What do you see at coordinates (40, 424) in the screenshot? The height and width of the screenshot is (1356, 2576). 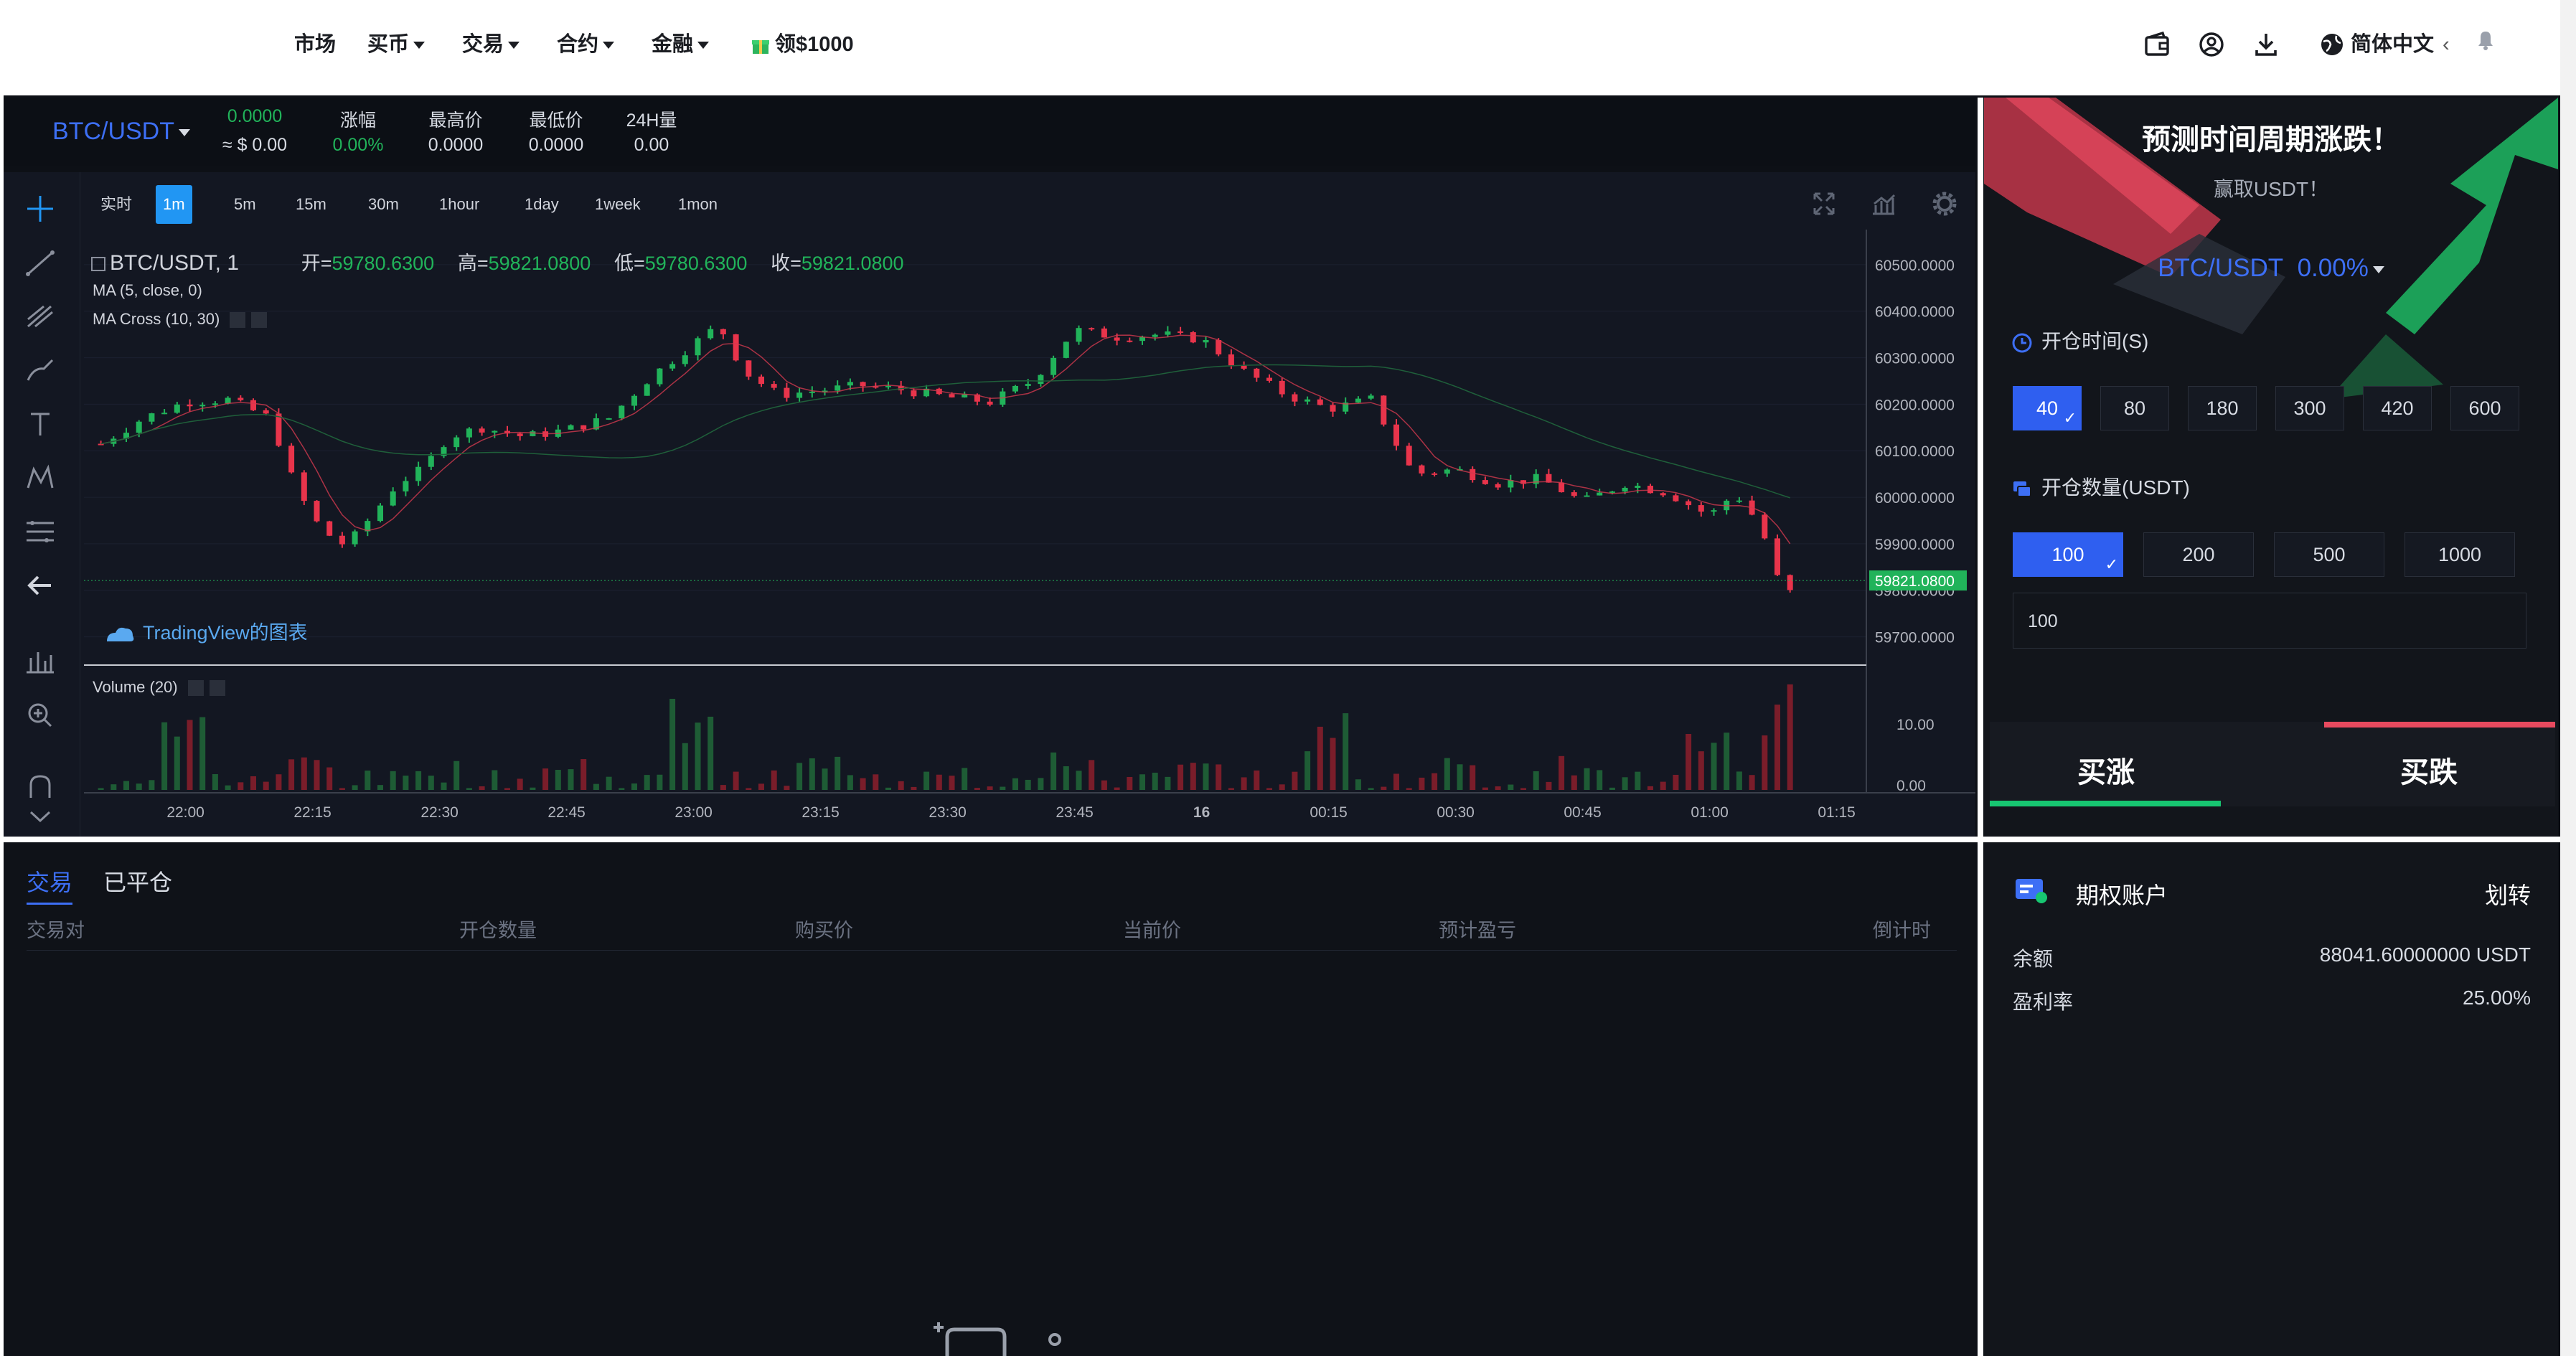 I see `text-tool-icon` at bounding box center [40, 424].